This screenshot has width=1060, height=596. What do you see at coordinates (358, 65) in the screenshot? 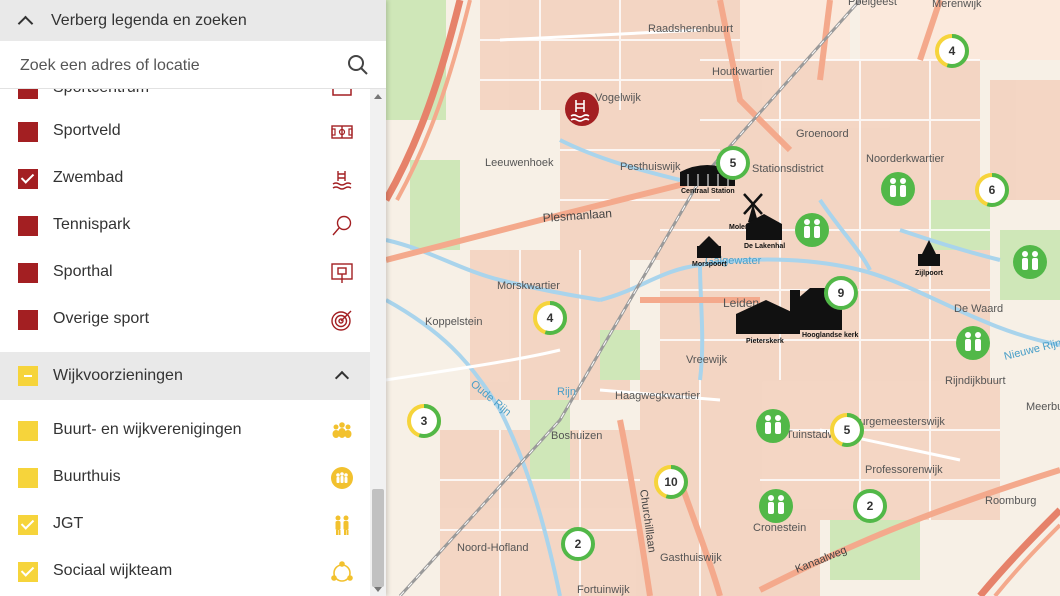
I see `search-icon` at bounding box center [358, 65].